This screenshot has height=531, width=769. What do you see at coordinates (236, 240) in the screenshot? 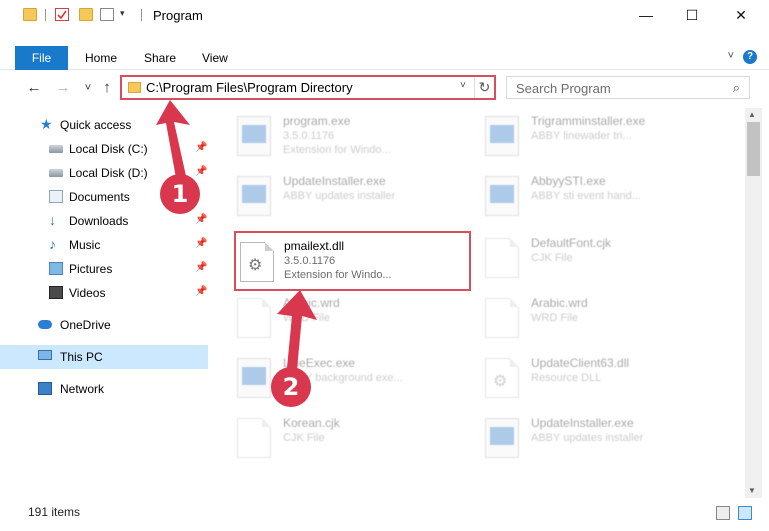
I see `annotation-arrows` at bounding box center [236, 240].